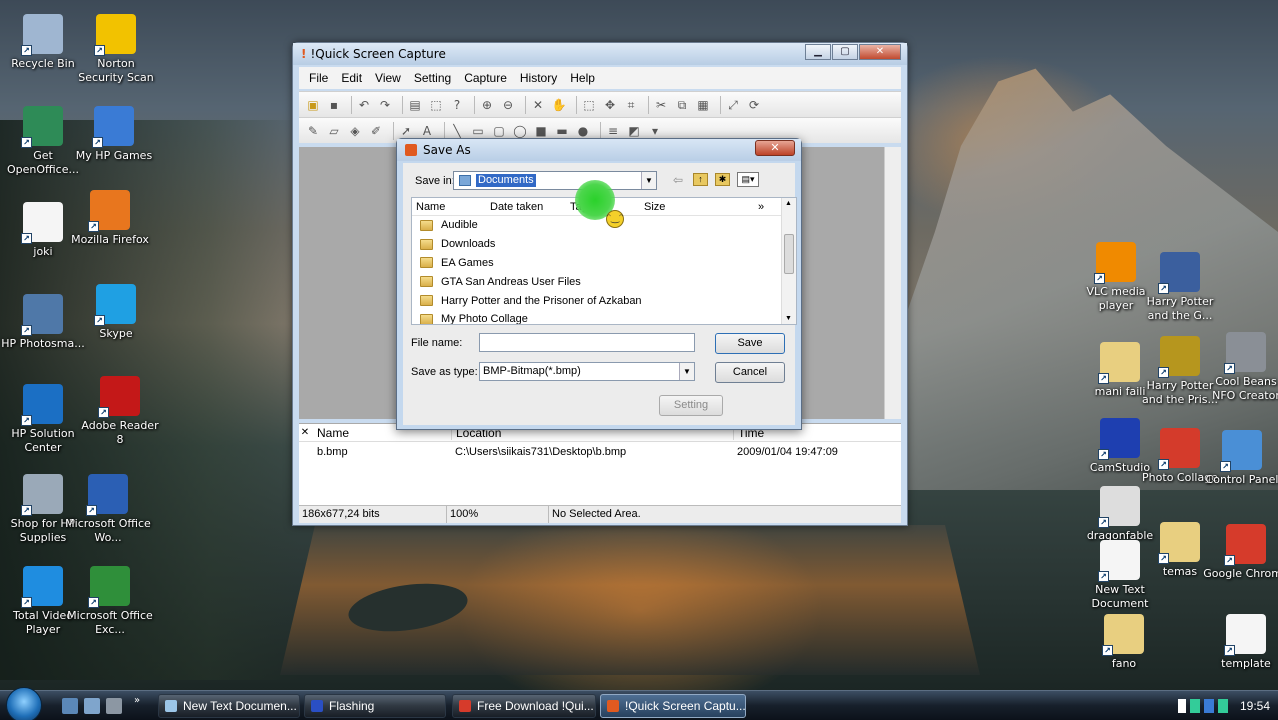 The width and height of the screenshot is (1278, 720). What do you see at coordinates (541, 131) in the screenshot?
I see `filled-rect-icon: ■` at bounding box center [541, 131].